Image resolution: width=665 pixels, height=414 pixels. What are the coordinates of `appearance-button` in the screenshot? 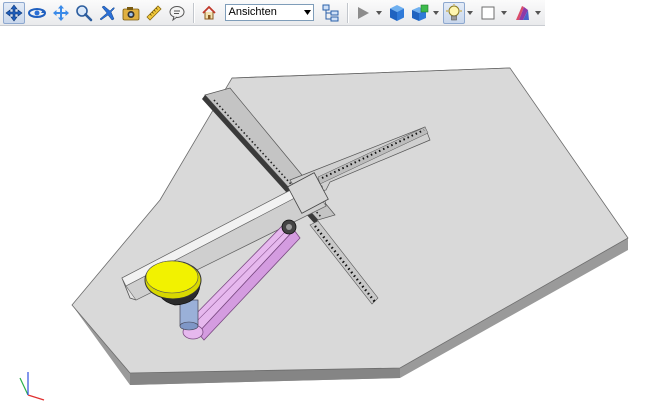 It's located at (522, 13).